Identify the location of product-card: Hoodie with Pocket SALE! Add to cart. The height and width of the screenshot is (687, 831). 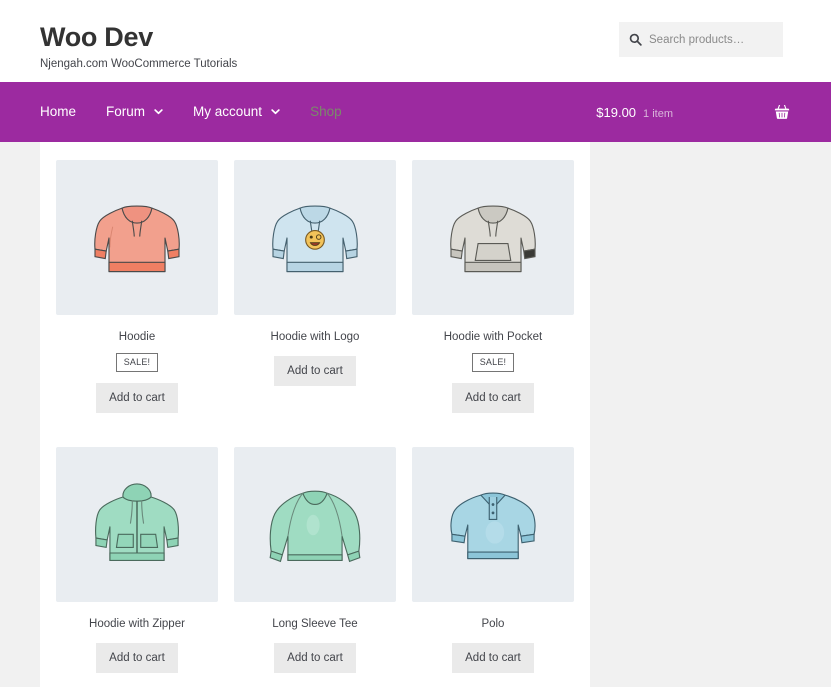
(493, 286).